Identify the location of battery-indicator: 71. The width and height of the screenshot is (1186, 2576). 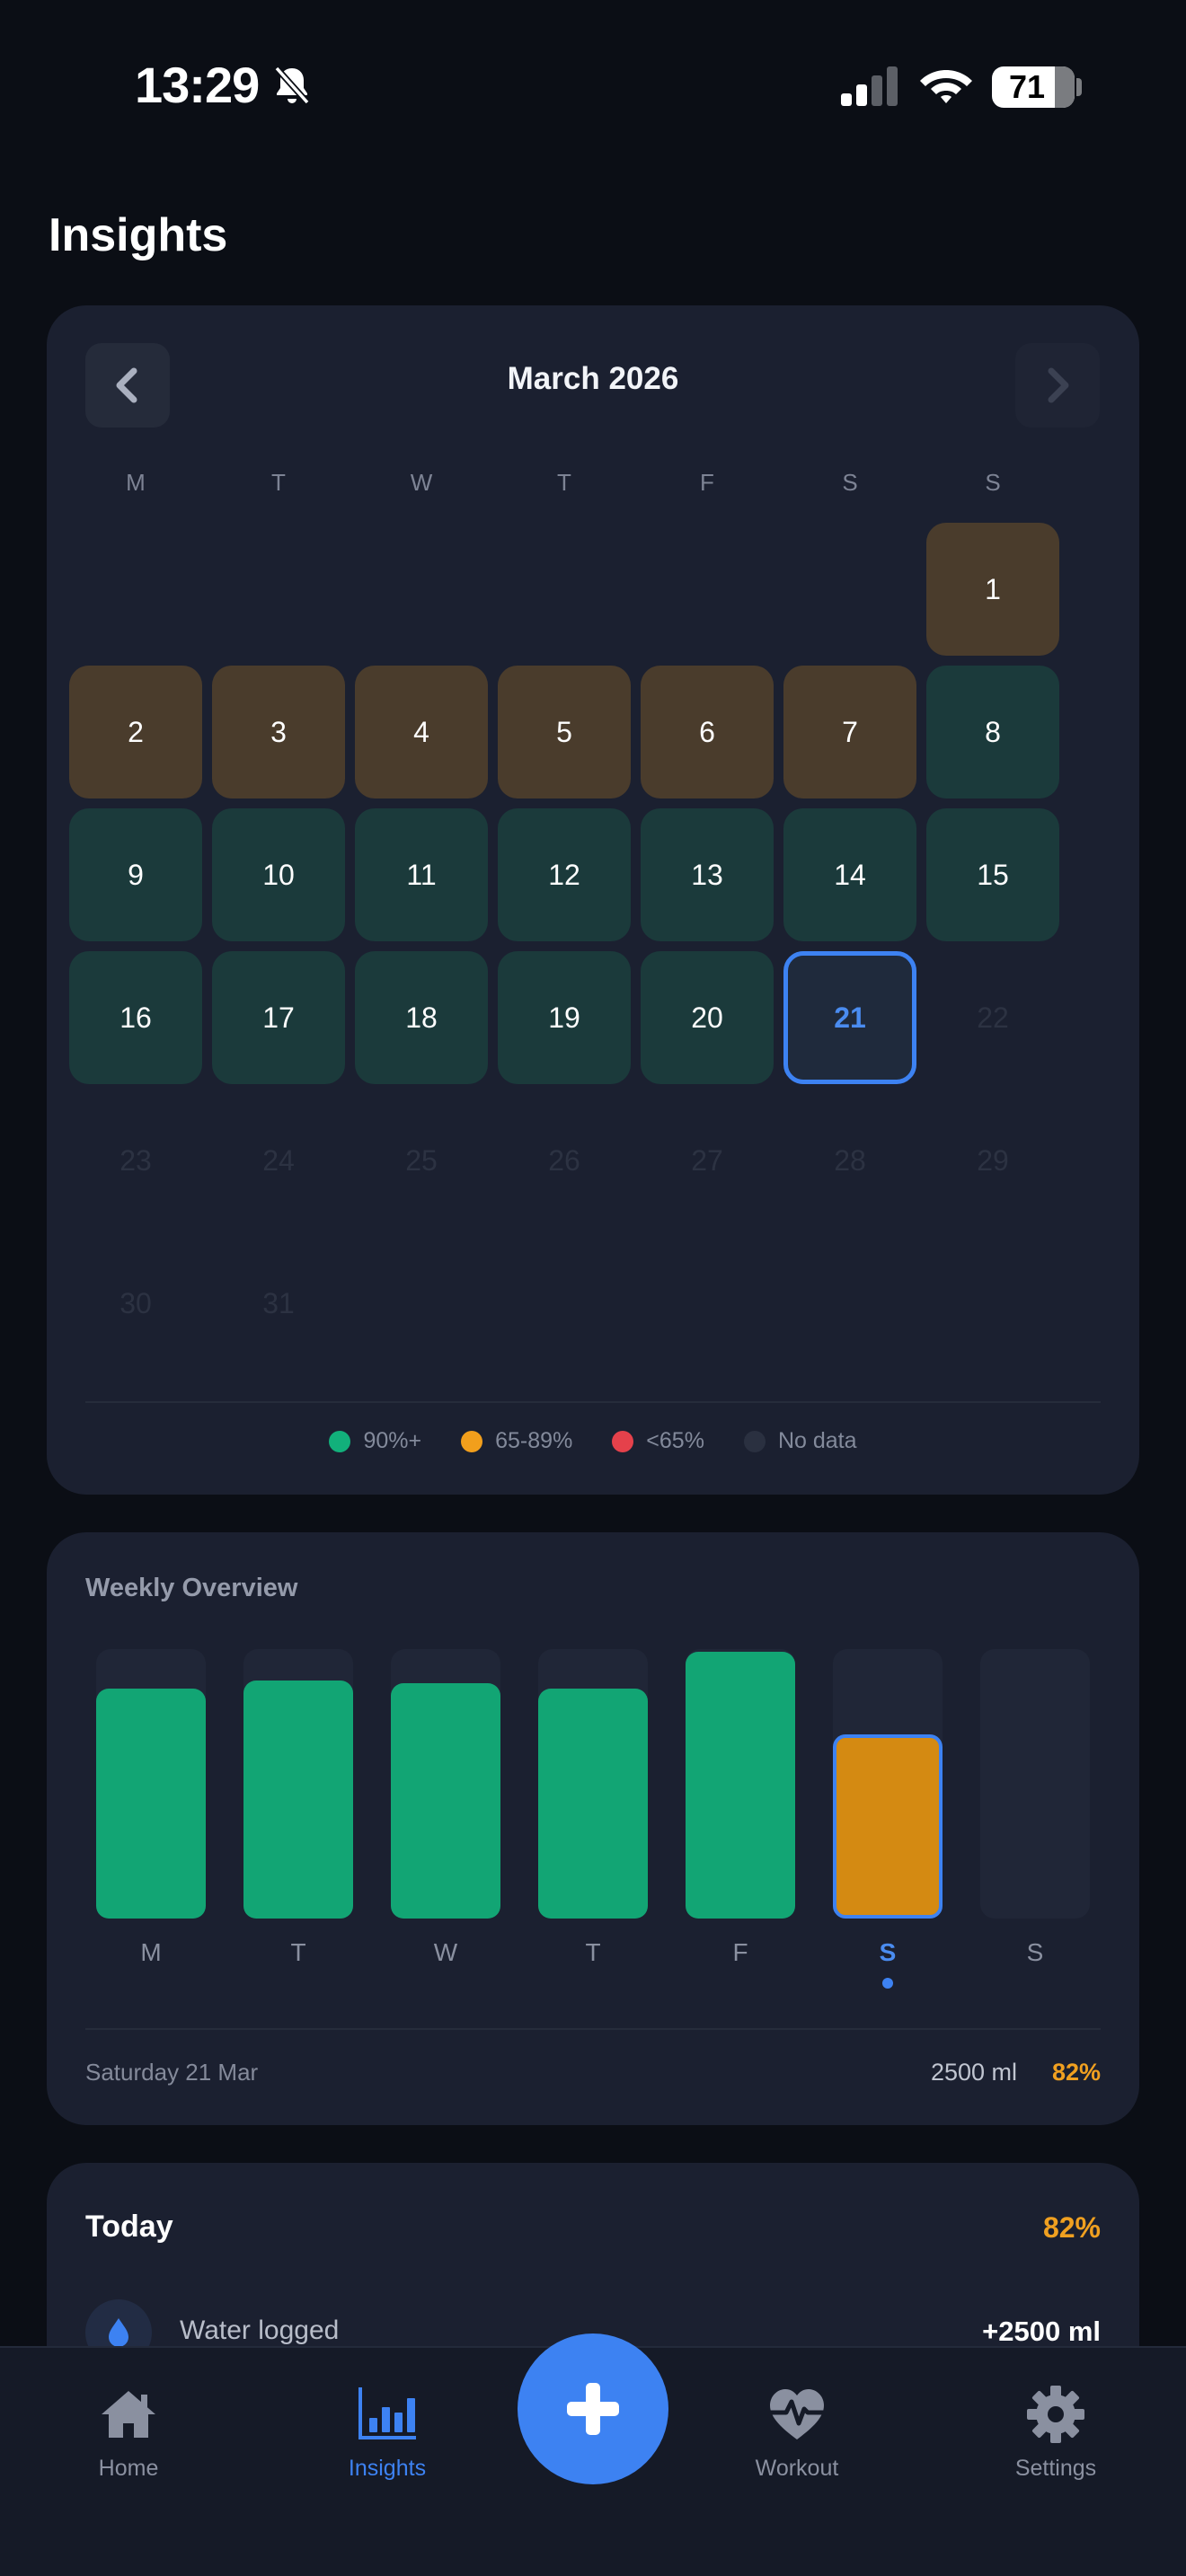
(1033, 87).